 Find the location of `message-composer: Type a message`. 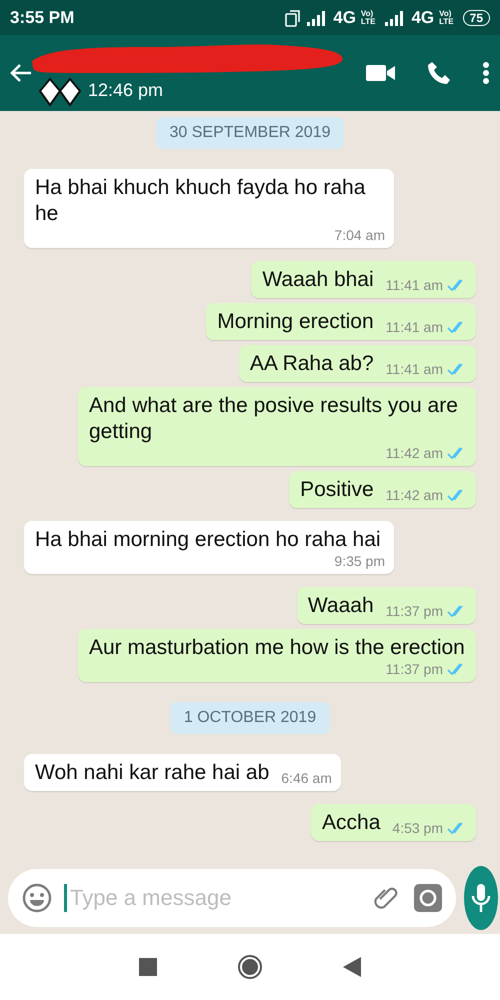

message-composer: Type a message is located at coordinates (232, 898).